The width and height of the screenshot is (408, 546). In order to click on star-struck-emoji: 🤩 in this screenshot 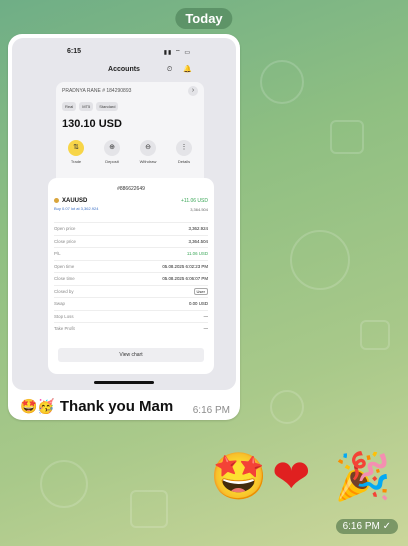, I will do `click(238, 476)`.